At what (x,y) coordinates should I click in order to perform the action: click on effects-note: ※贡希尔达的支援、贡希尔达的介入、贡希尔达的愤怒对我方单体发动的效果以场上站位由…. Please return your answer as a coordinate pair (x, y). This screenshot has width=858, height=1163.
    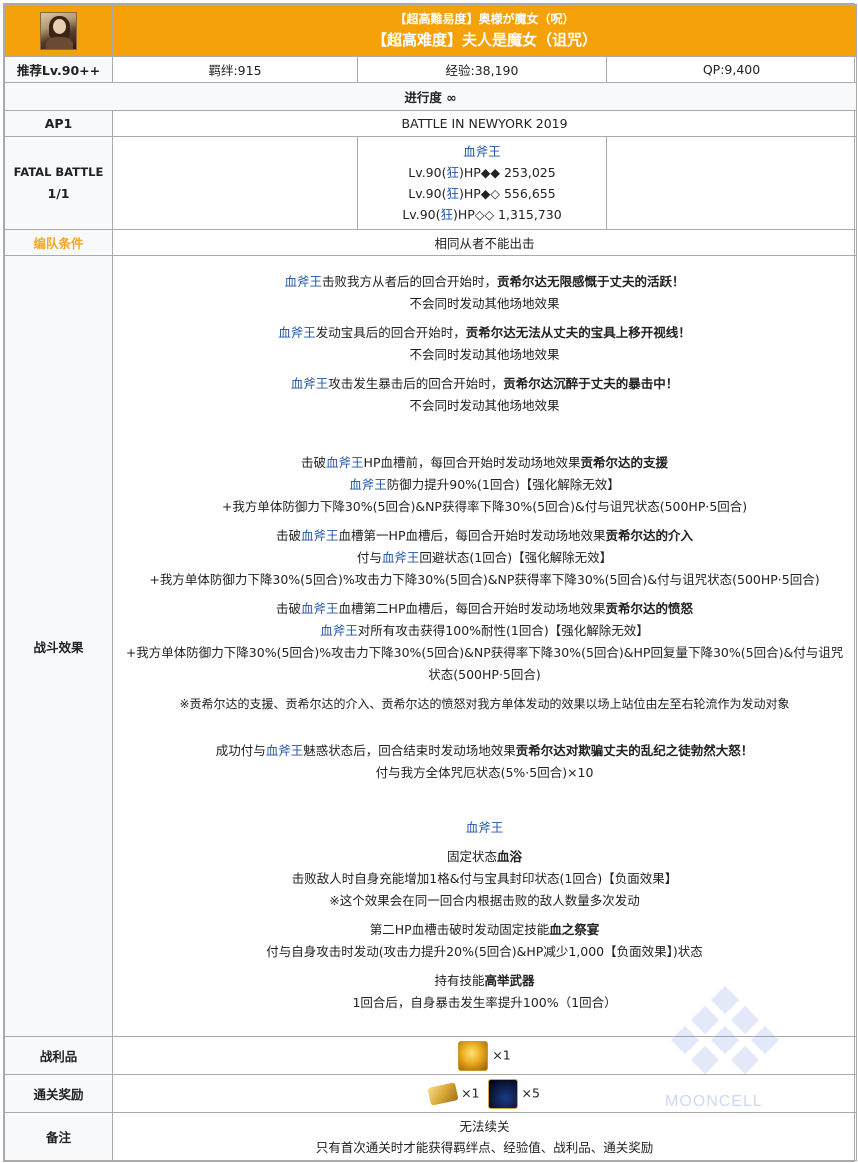
    Looking at the image, I should click on (484, 704).